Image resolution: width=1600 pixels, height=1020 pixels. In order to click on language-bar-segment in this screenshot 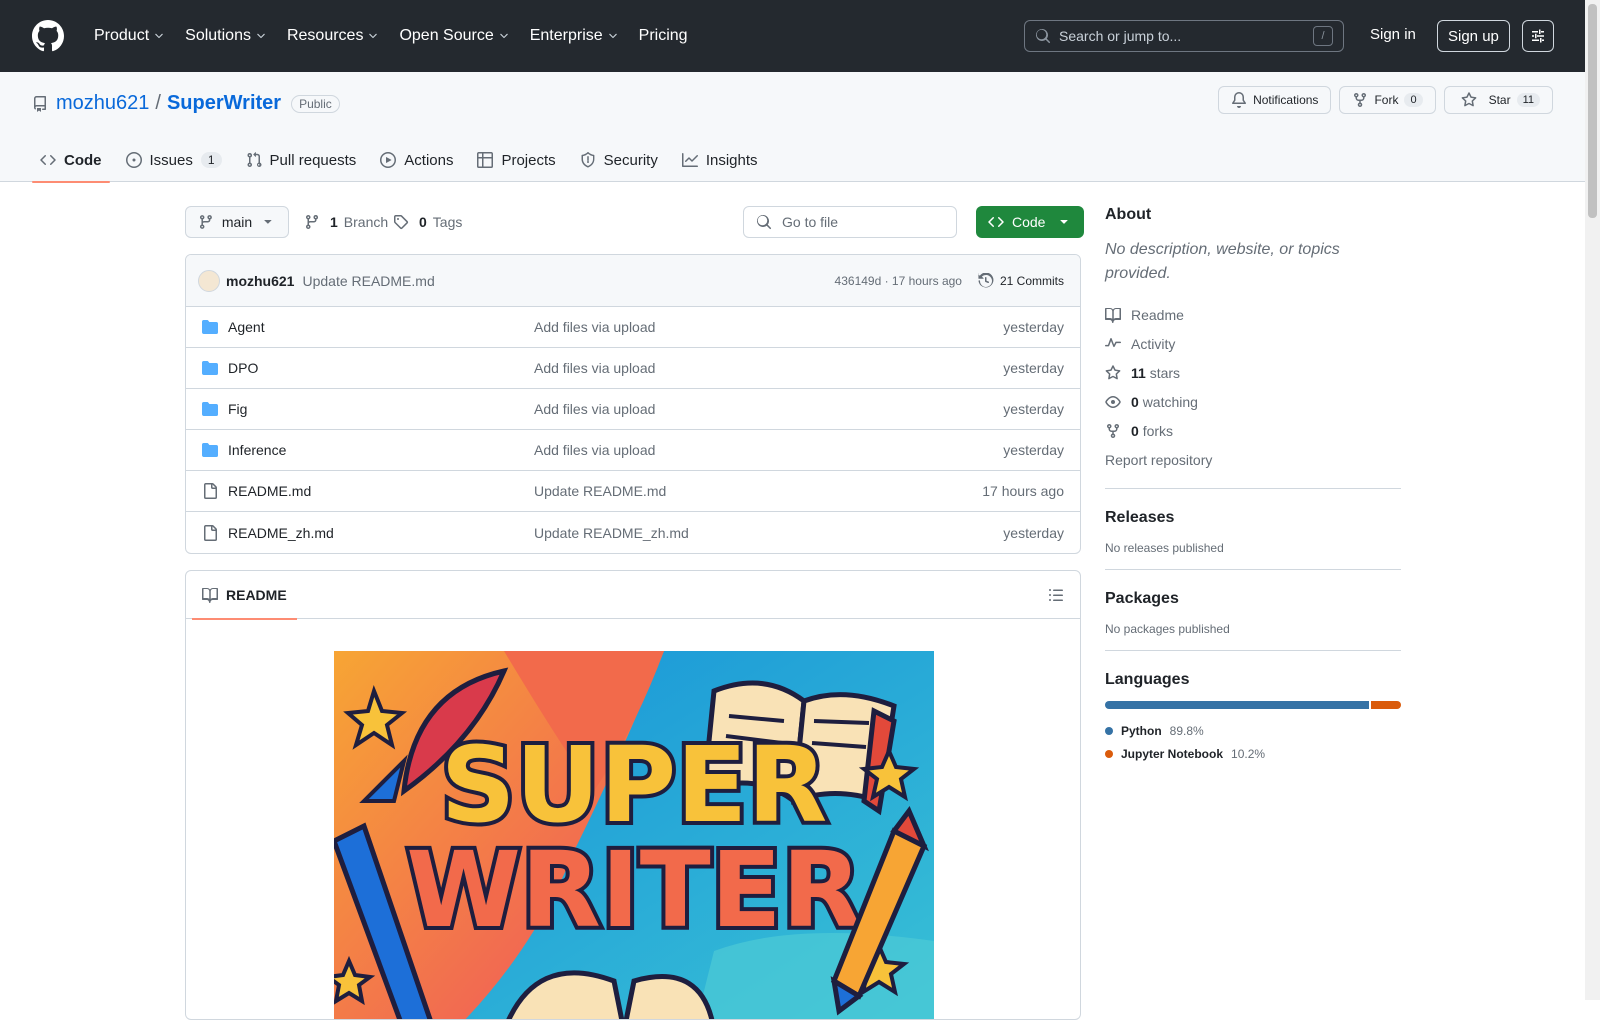, I will do `click(1237, 705)`.